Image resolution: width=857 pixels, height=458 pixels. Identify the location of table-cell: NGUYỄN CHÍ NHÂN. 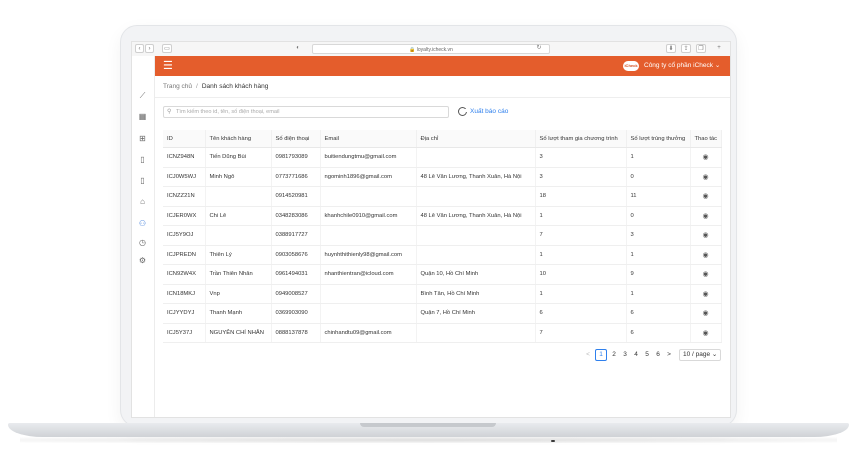
(238, 333).